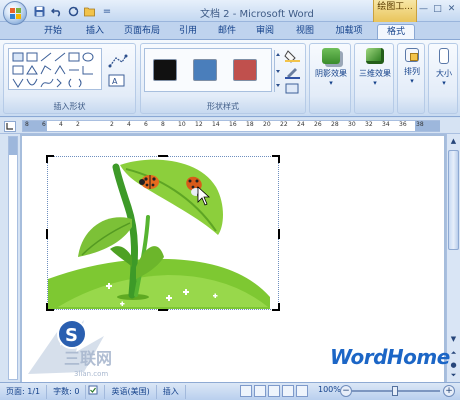 The image size is (460, 400). What do you see at coordinates (293, 56) in the screenshot?
I see `fill-bucket-icon` at bounding box center [293, 56].